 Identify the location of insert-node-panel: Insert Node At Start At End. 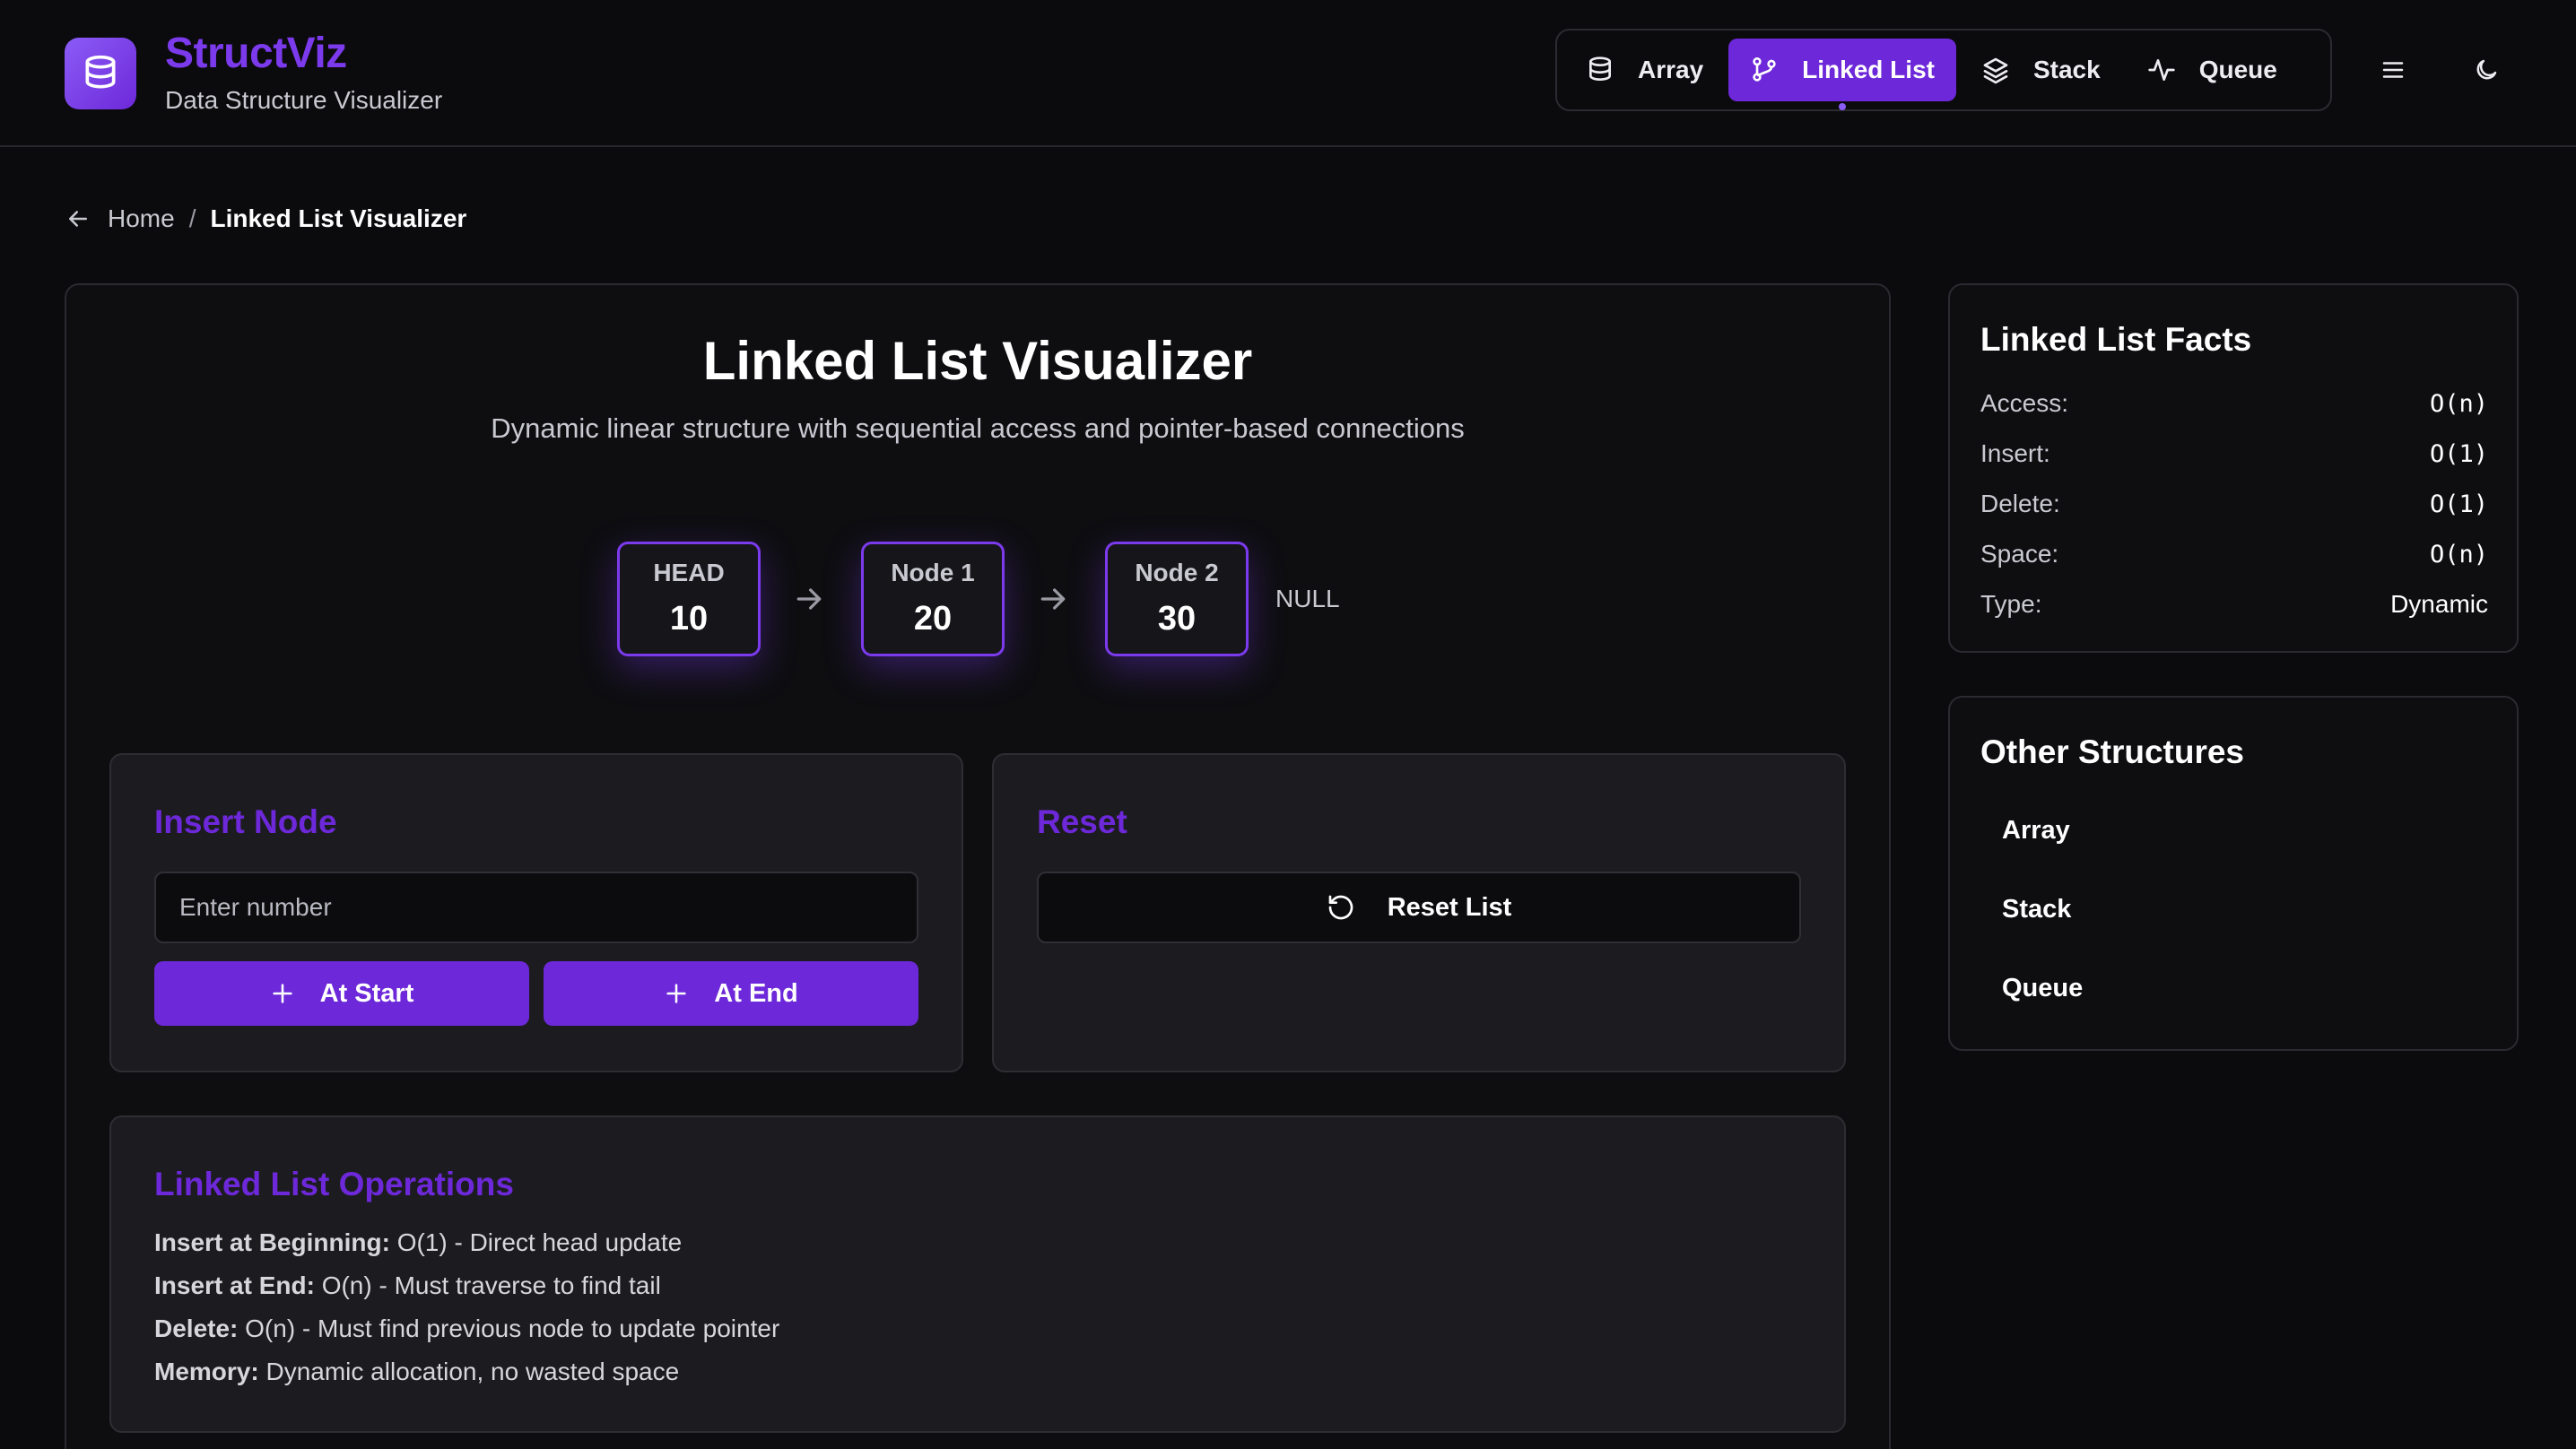
(536, 912).